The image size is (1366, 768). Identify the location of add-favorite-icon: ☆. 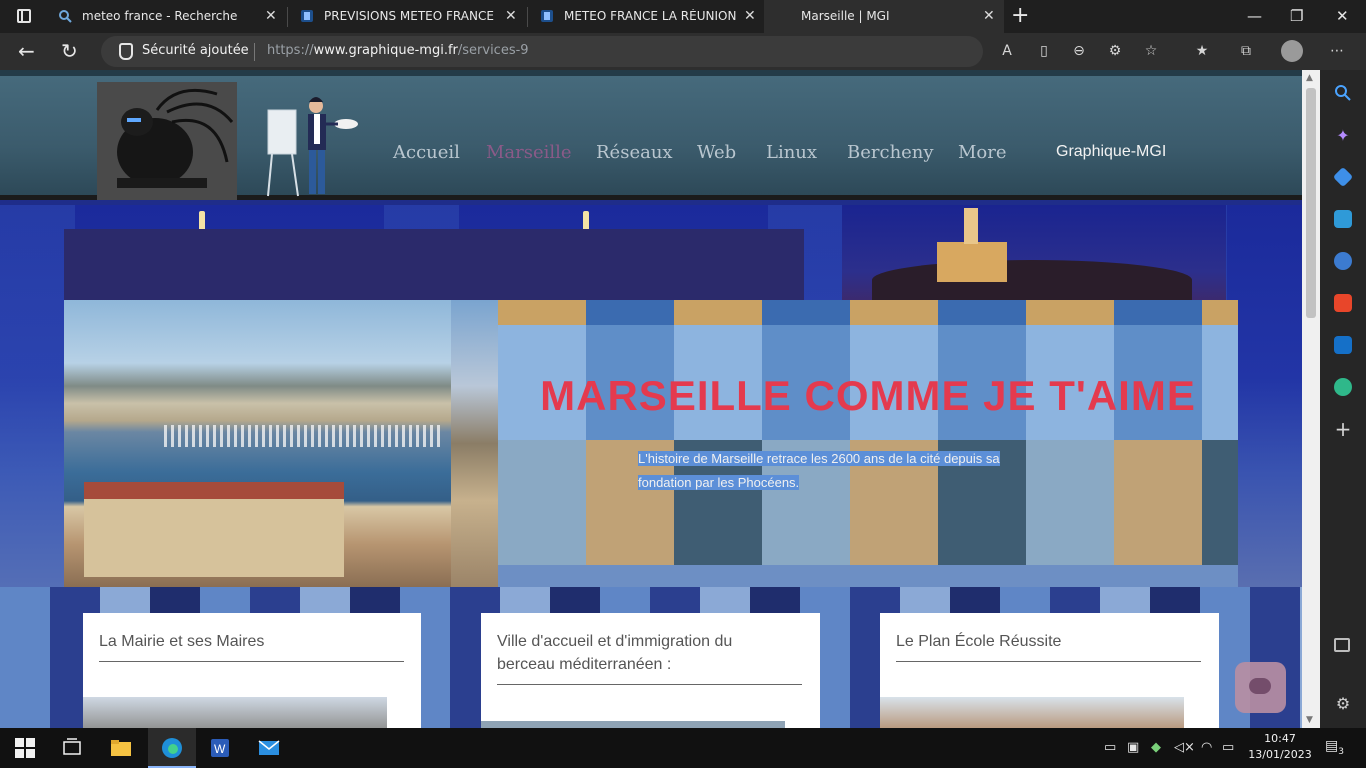
(1151, 51).